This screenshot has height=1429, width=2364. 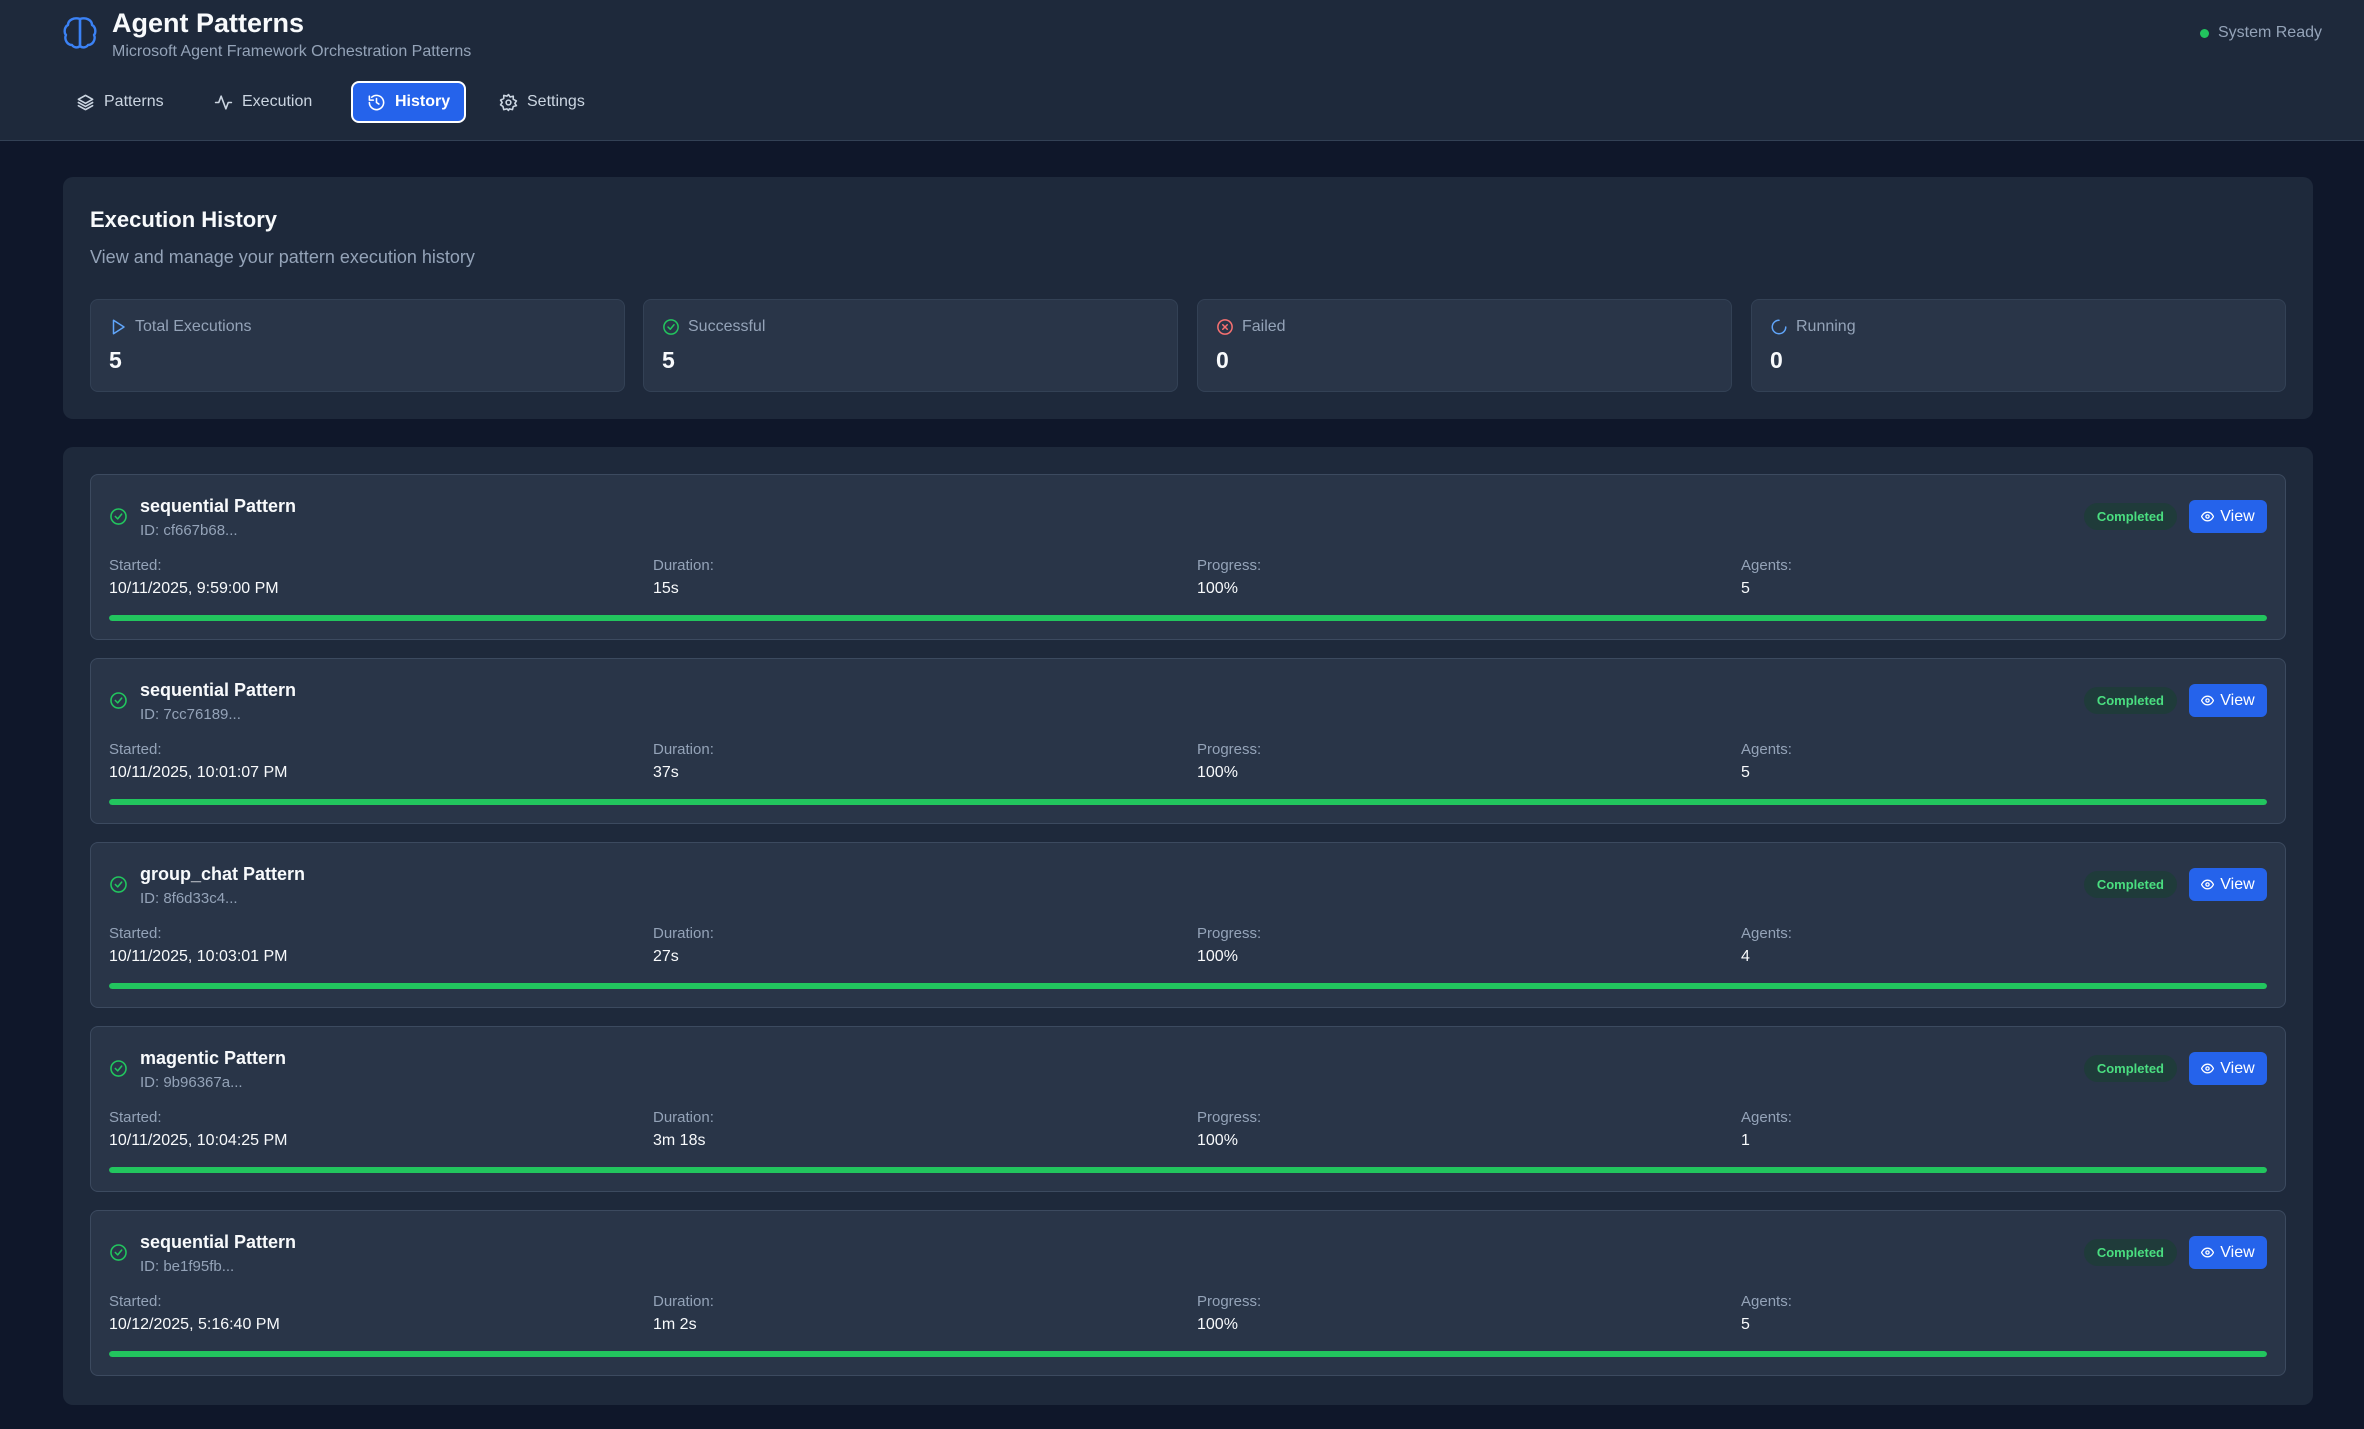 What do you see at coordinates (675, 1324) in the screenshot?
I see `duration-value: 1m 2s` at bounding box center [675, 1324].